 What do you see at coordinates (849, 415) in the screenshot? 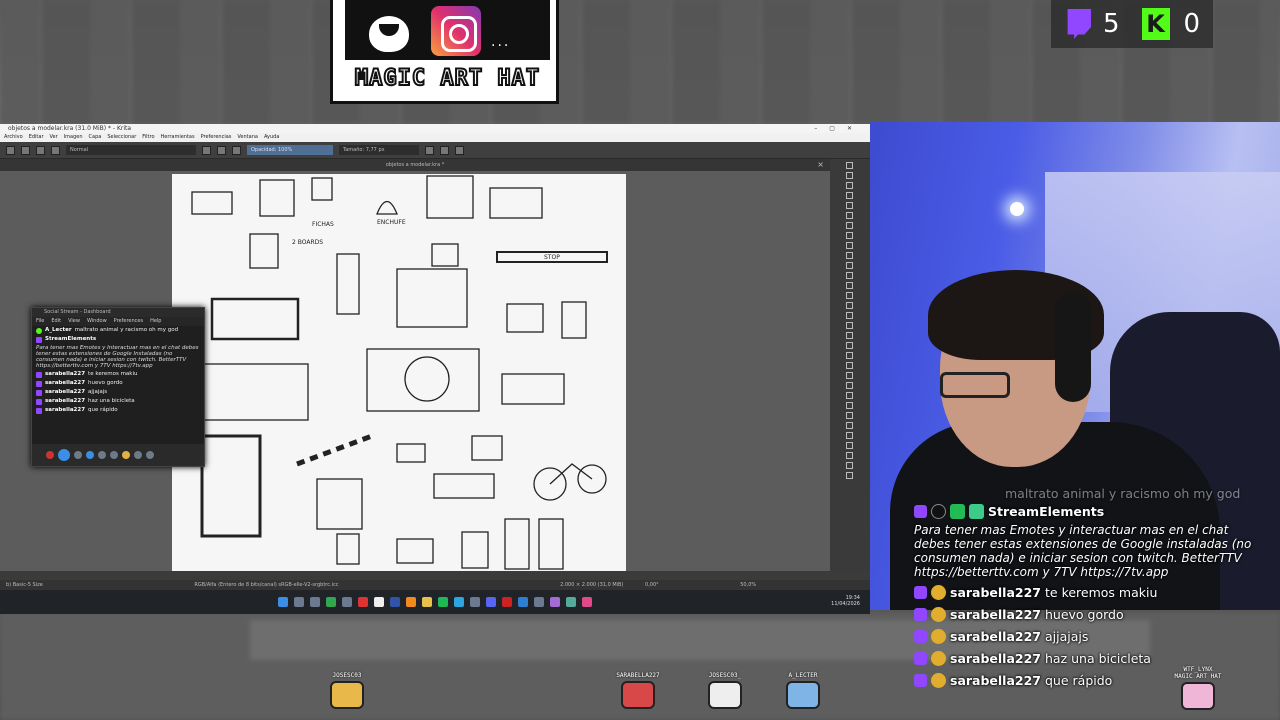
I see `freehand-select-icon` at bounding box center [849, 415].